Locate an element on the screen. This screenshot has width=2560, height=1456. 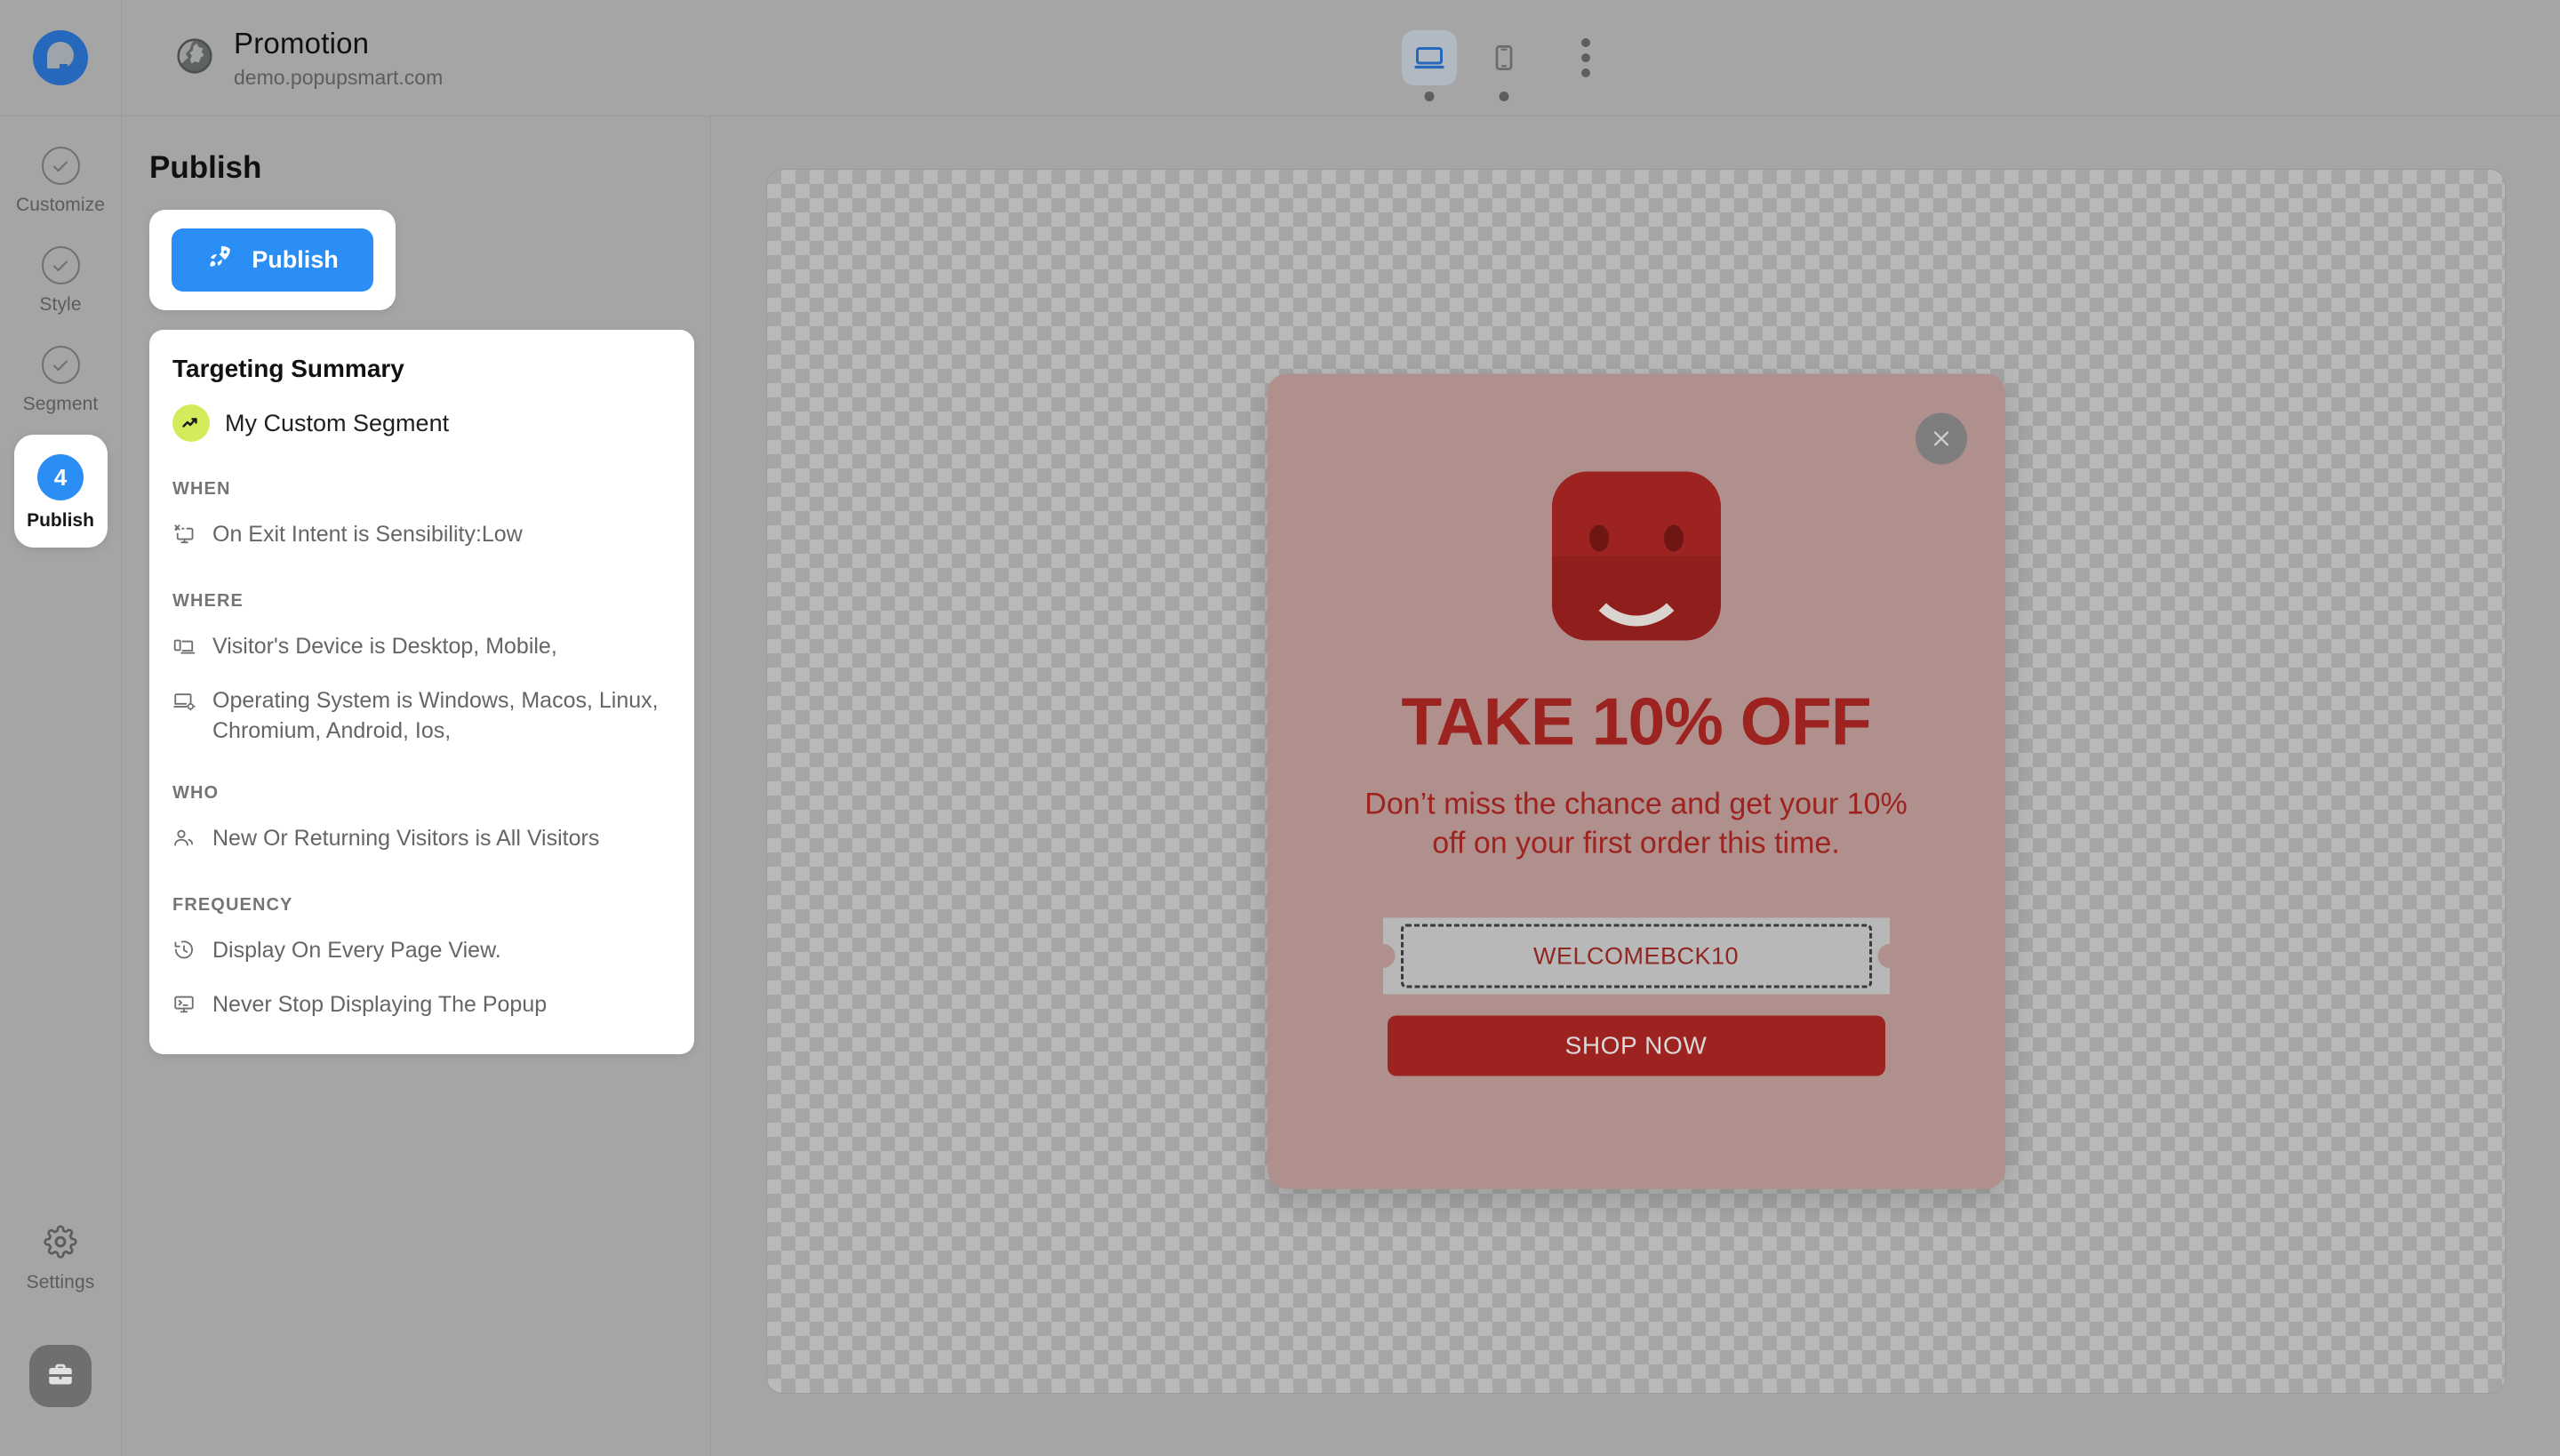
popup-headline: TAKE 10% OFF is located at coordinates (1636, 721).